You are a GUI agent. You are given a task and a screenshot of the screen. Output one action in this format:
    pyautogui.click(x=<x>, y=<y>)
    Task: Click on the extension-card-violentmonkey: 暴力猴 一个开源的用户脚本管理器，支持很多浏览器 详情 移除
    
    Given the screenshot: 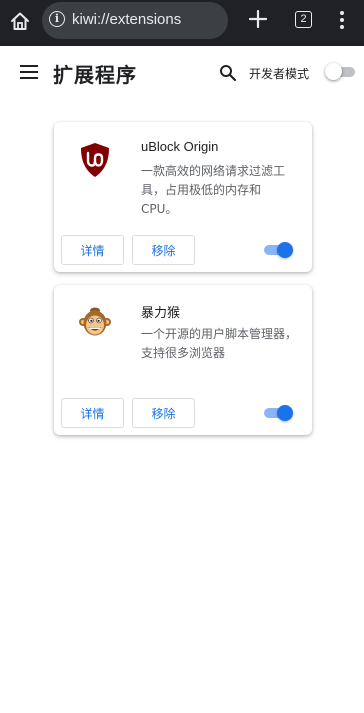 What is the action you would take?
    pyautogui.click(x=183, y=360)
    